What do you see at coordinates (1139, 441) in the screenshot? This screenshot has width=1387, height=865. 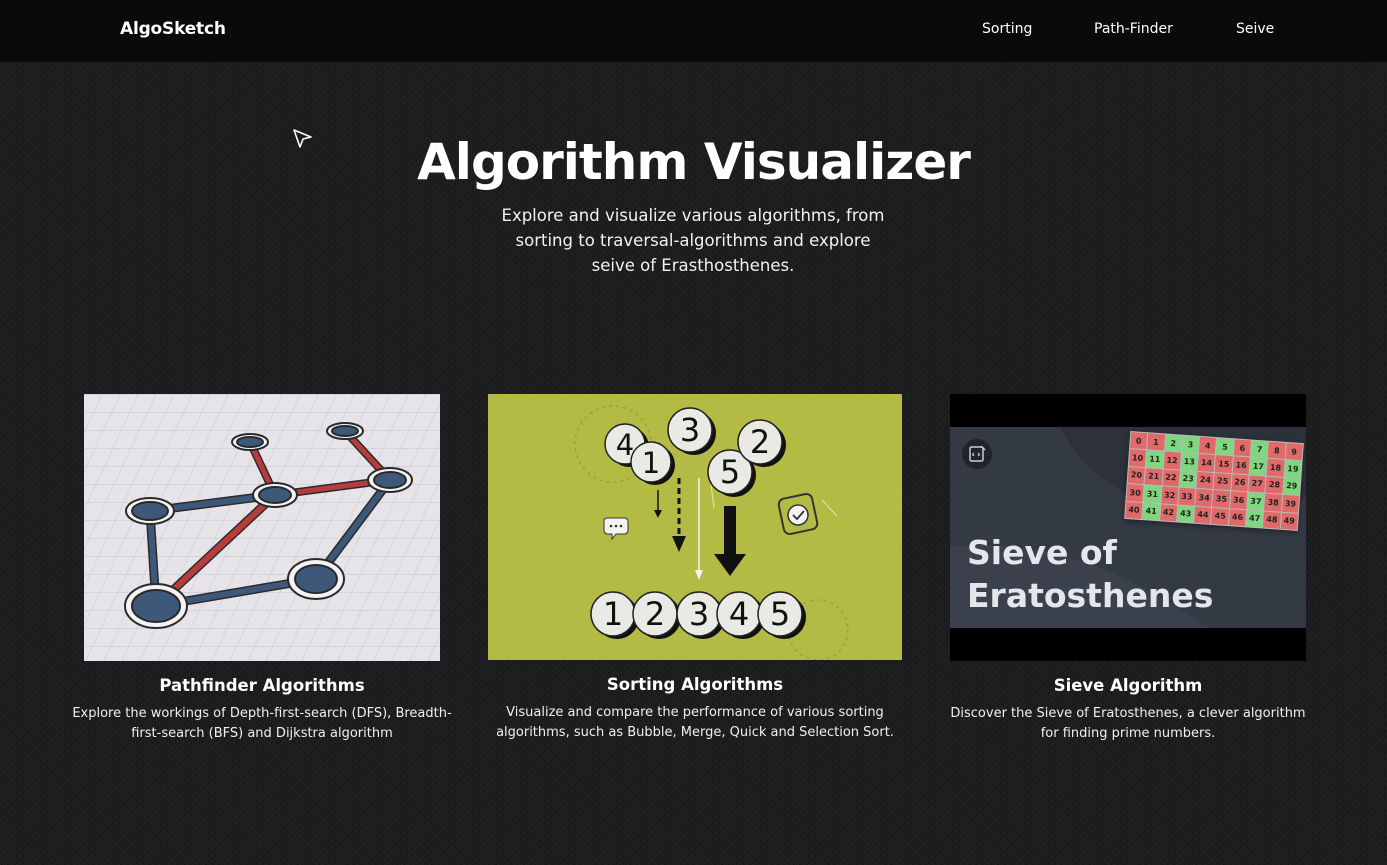 I see `sieve-grid-cell: 0` at bounding box center [1139, 441].